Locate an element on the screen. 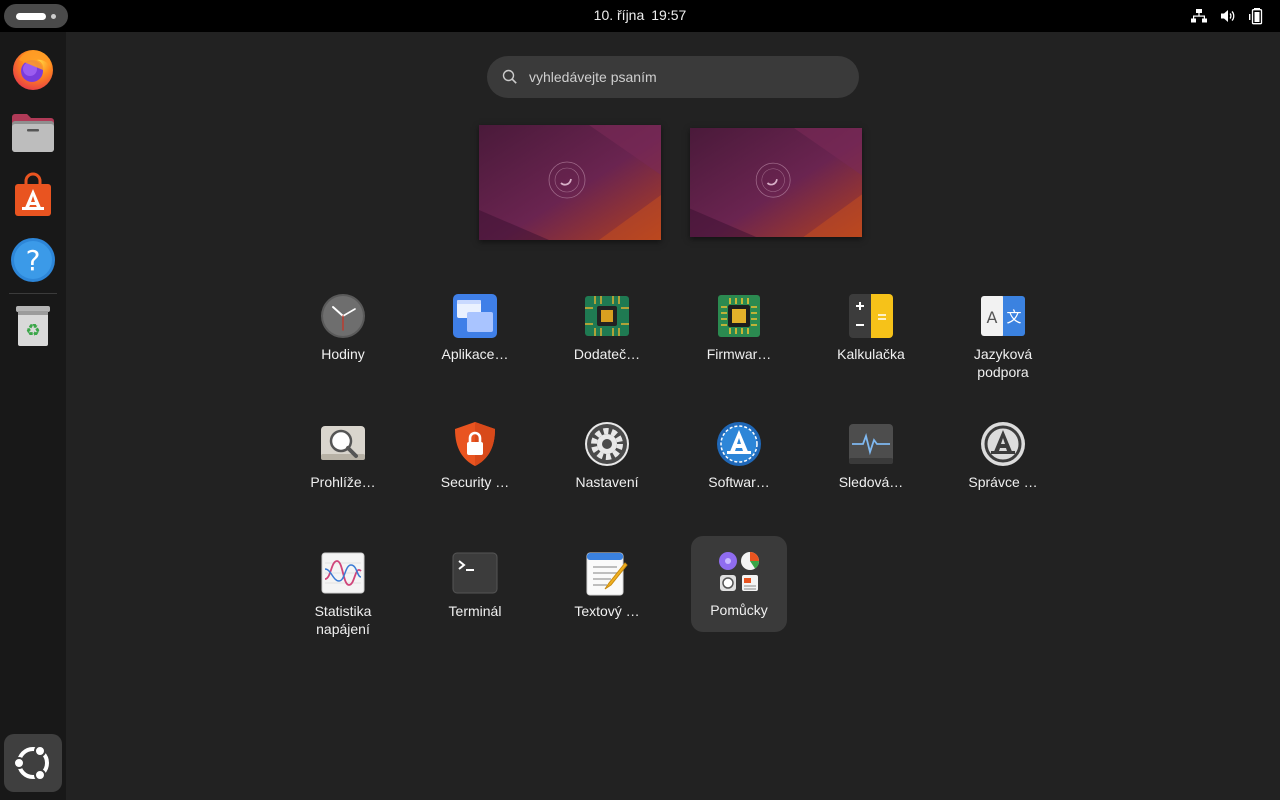 This screenshot has height=800, width=1280. clock-icon is located at coordinates (343, 316).